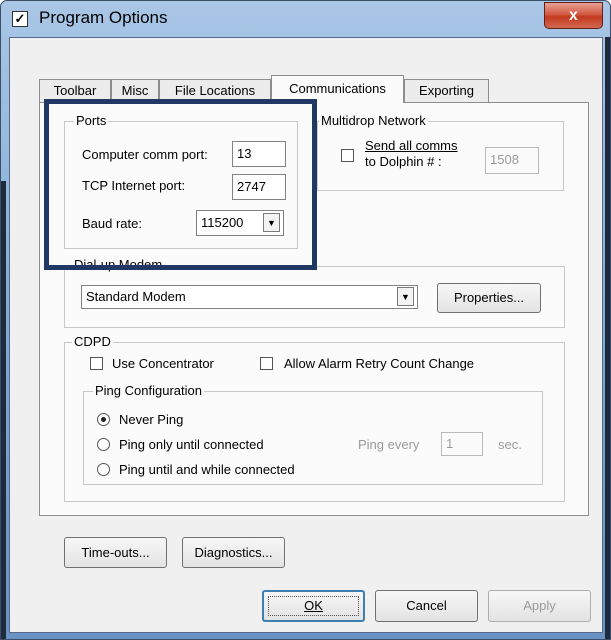  What do you see at coordinates (305, 21) in the screenshot?
I see `title-bar: ✓ Program Options x` at bounding box center [305, 21].